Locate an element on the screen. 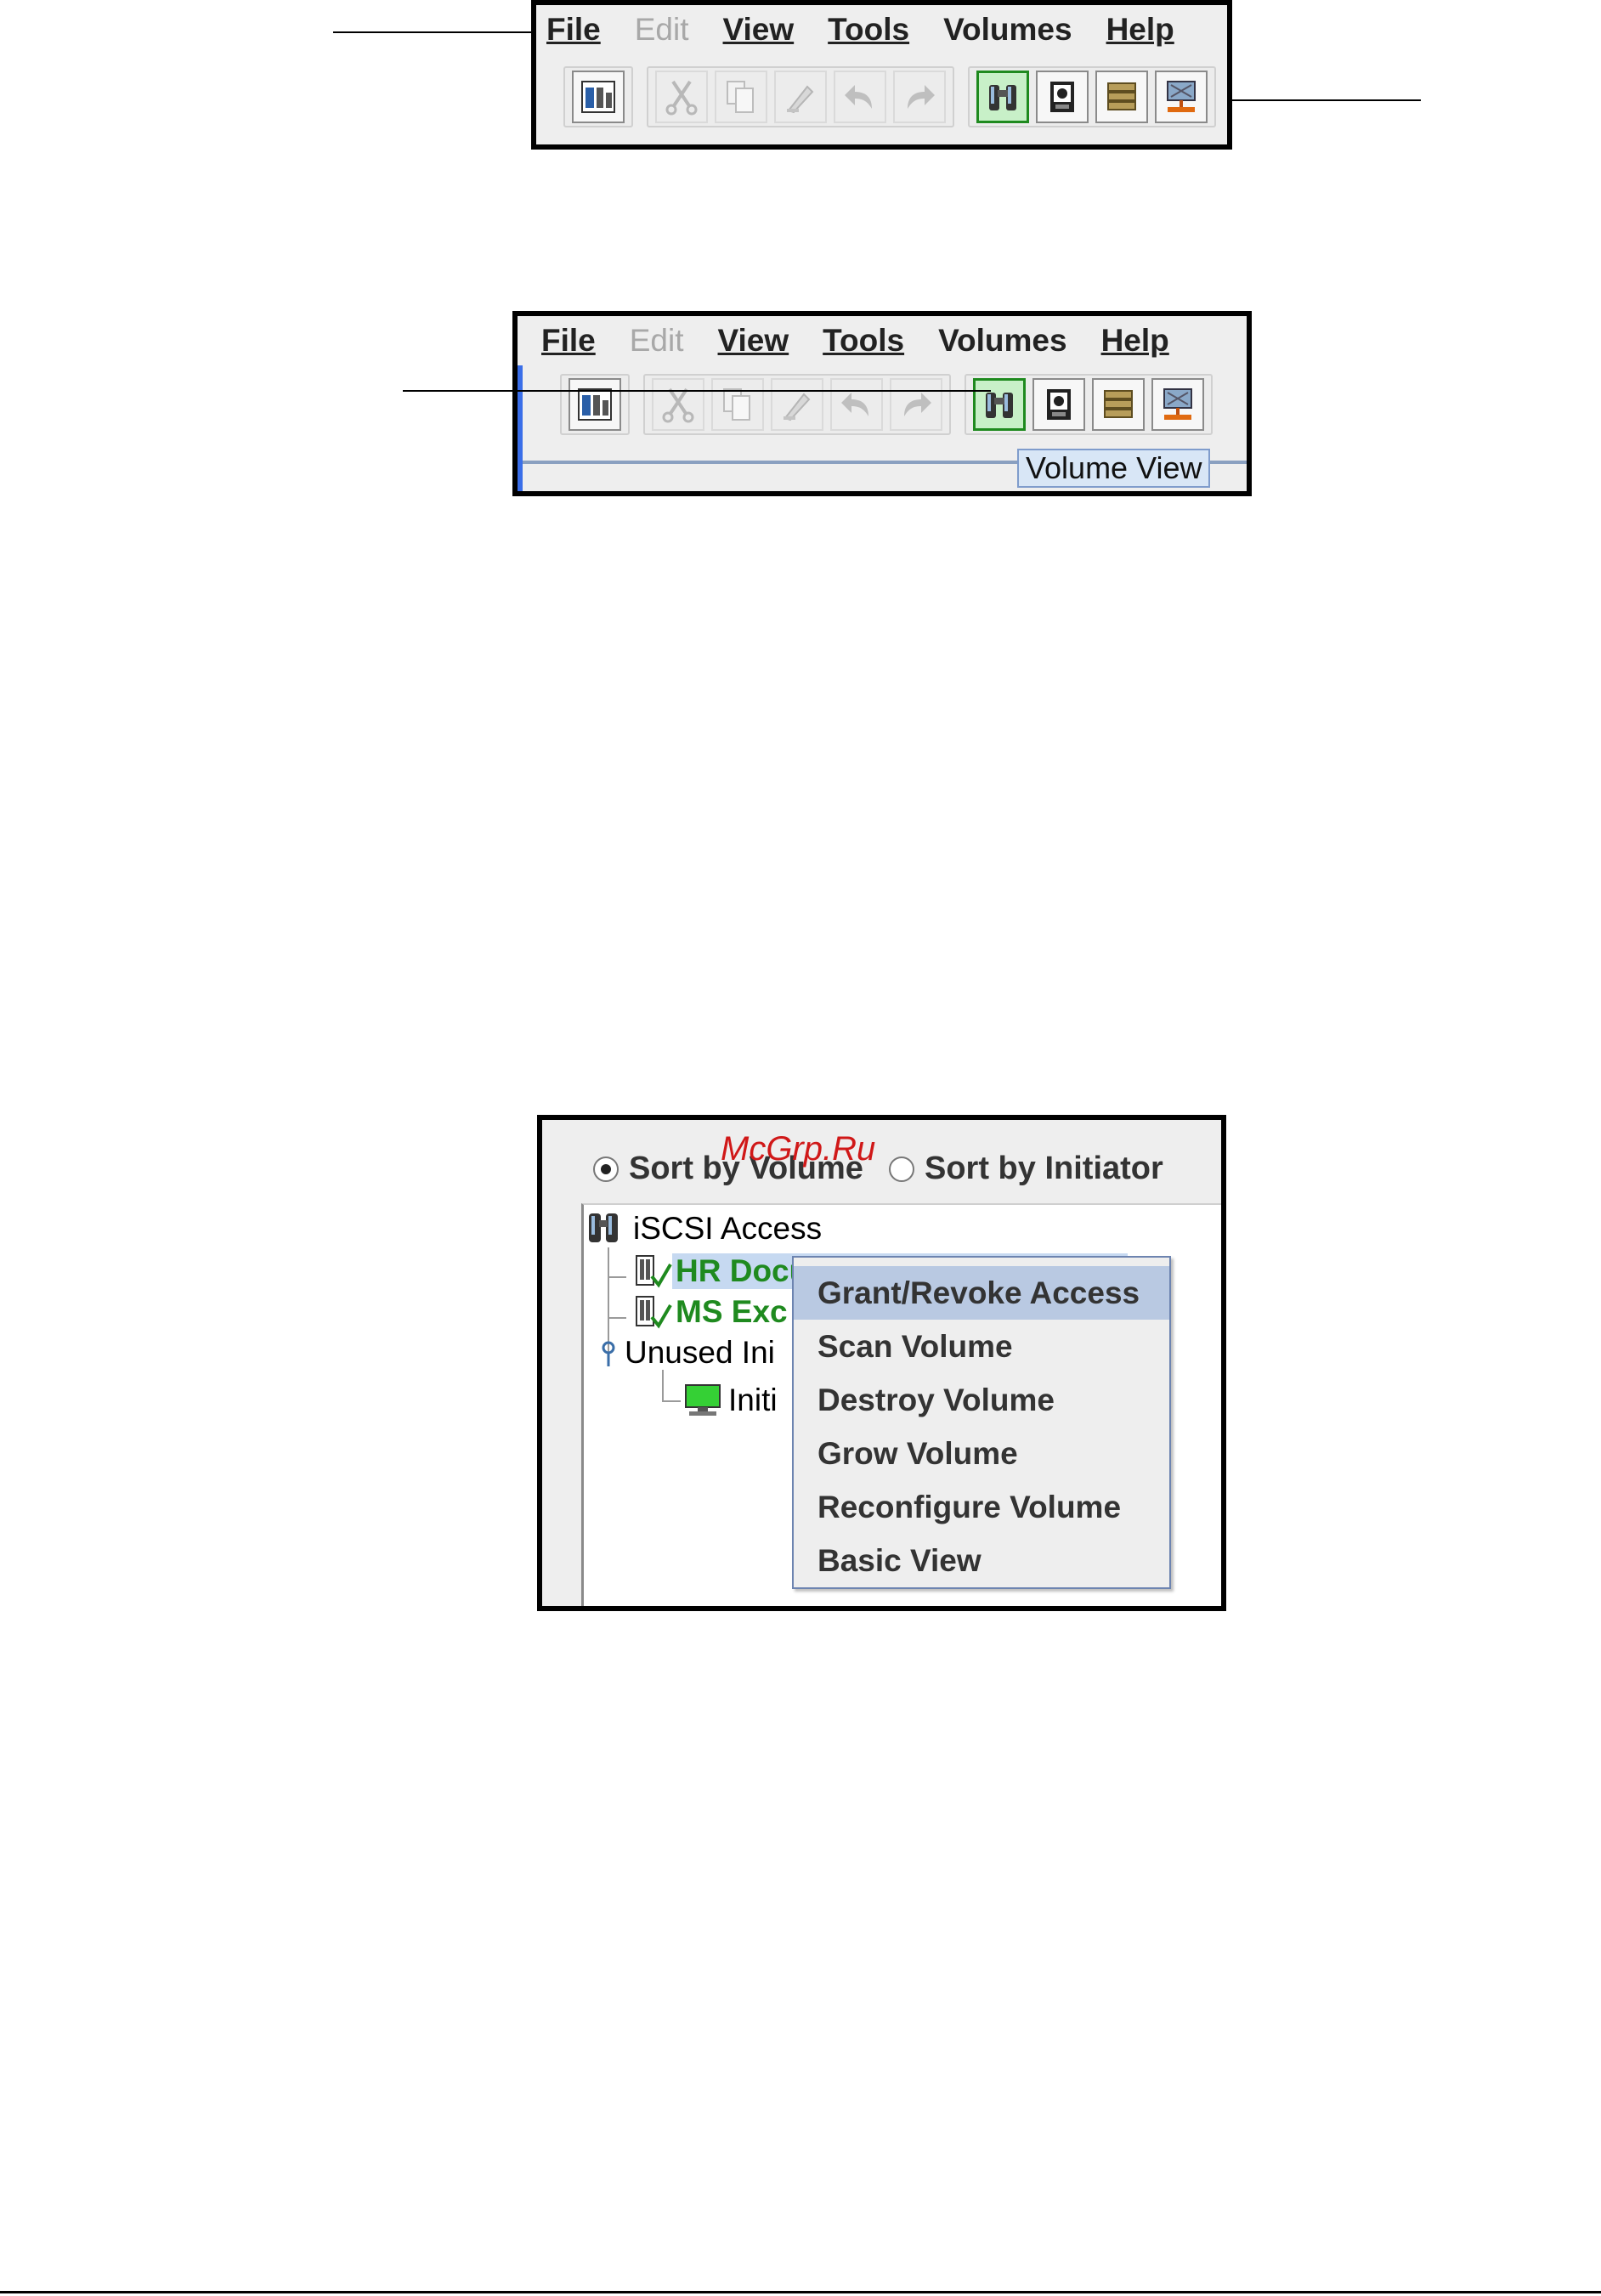 This screenshot has width=1601, height=2296. cut-icon is located at coordinates (681, 98).